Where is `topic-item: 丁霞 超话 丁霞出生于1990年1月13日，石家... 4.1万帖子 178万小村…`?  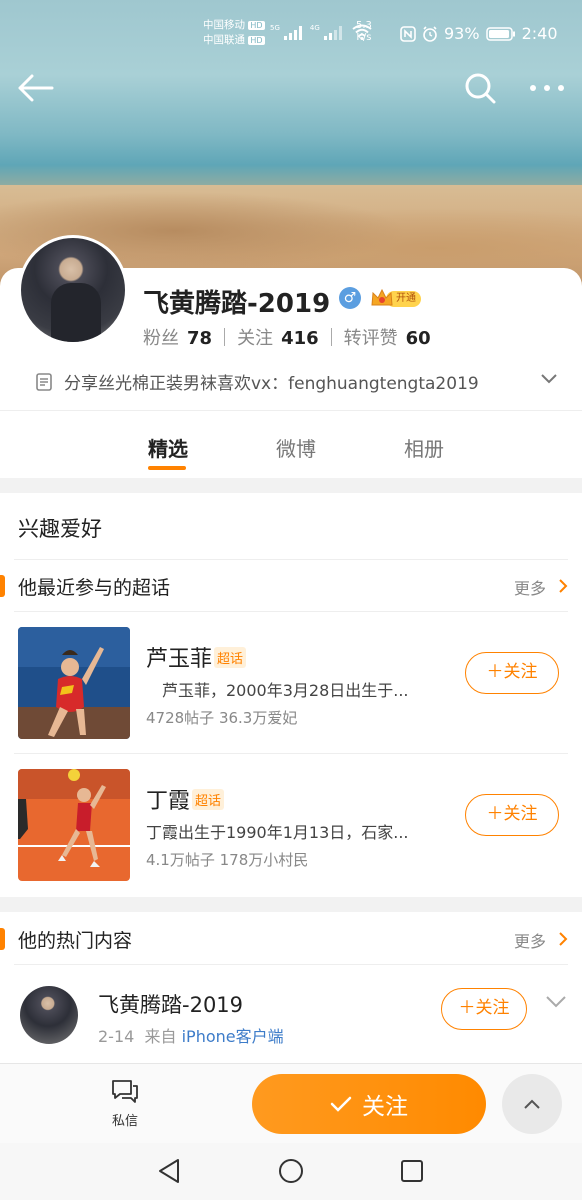
topic-item: 丁霞 超话 丁霞出生于1990年1月13日，石家... 4.1万帖子 178万小村… is located at coordinates (291, 840).